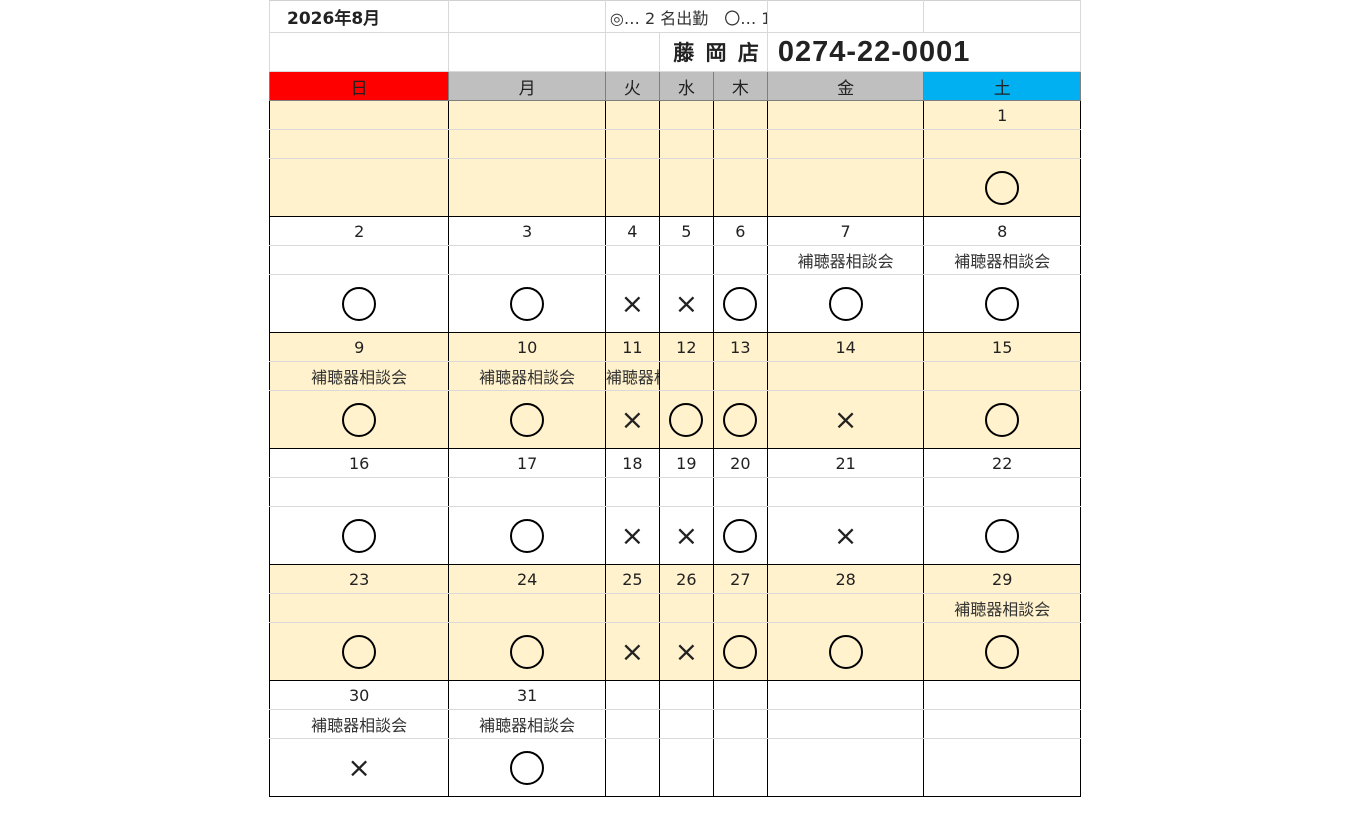 The width and height of the screenshot is (1350, 817). What do you see at coordinates (674, 695) in the screenshot?
I see `week-num-row: 30 31` at bounding box center [674, 695].